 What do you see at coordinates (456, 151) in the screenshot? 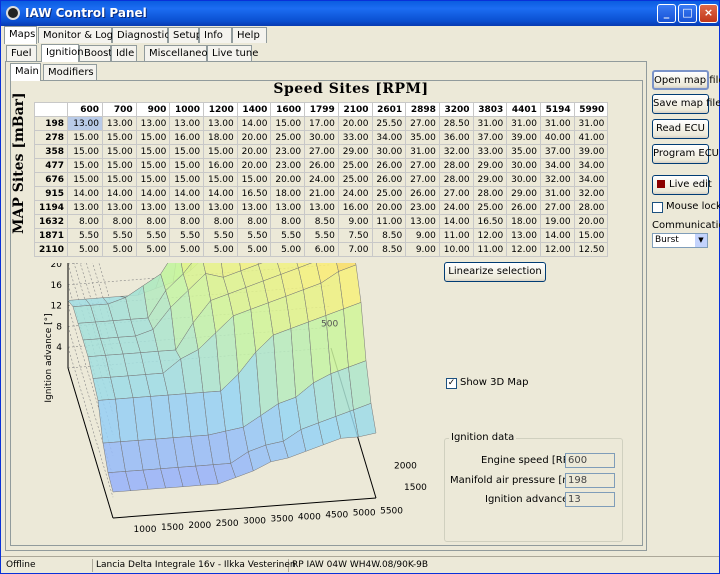
I see `map-cell: 32.00` at bounding box center [456, 151].